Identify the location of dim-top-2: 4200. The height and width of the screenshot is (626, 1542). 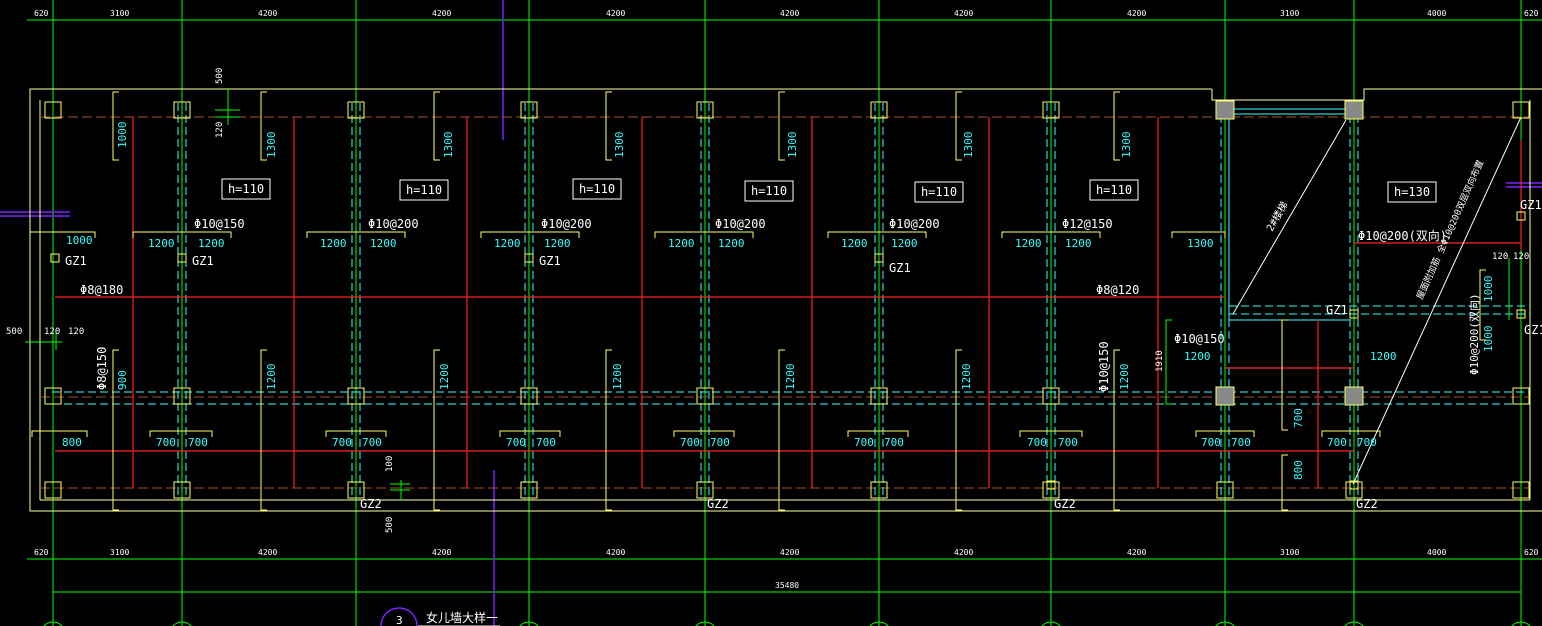
(267, 13).